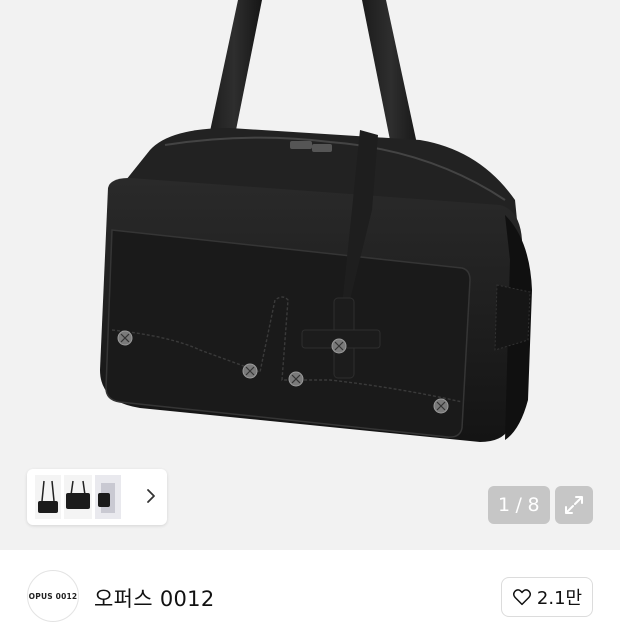  I want to click on like-button: 2.1만, so click(547, 597).